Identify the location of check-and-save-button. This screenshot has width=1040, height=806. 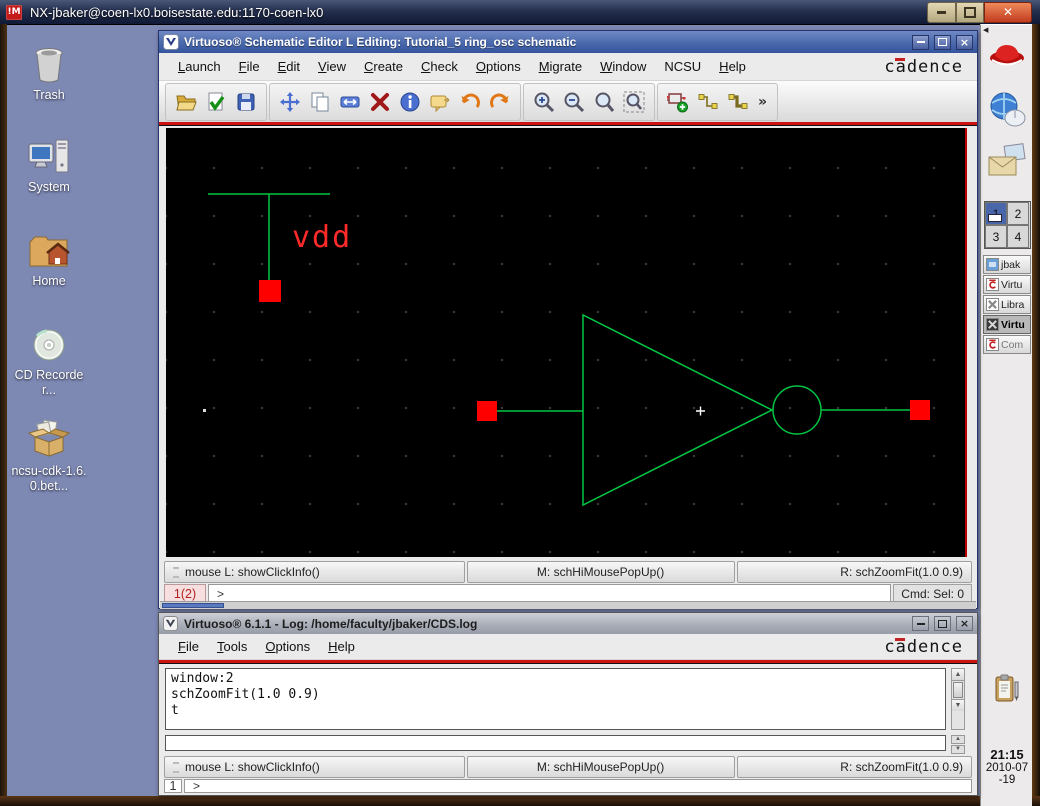
(216, 102).